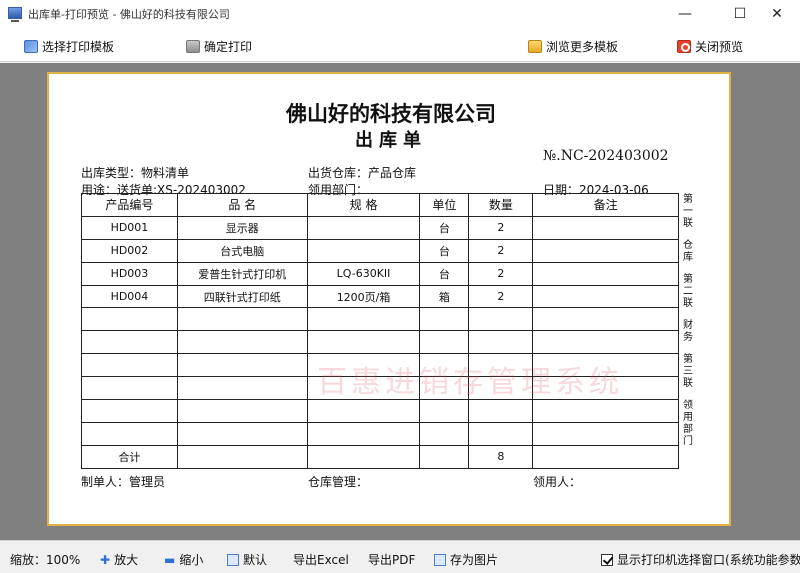 This screenshot has width=800, height=573. Describe the element at coordinates (363, 296) in the screenshot. I see `table-cell: 1200页/箱` at that location.